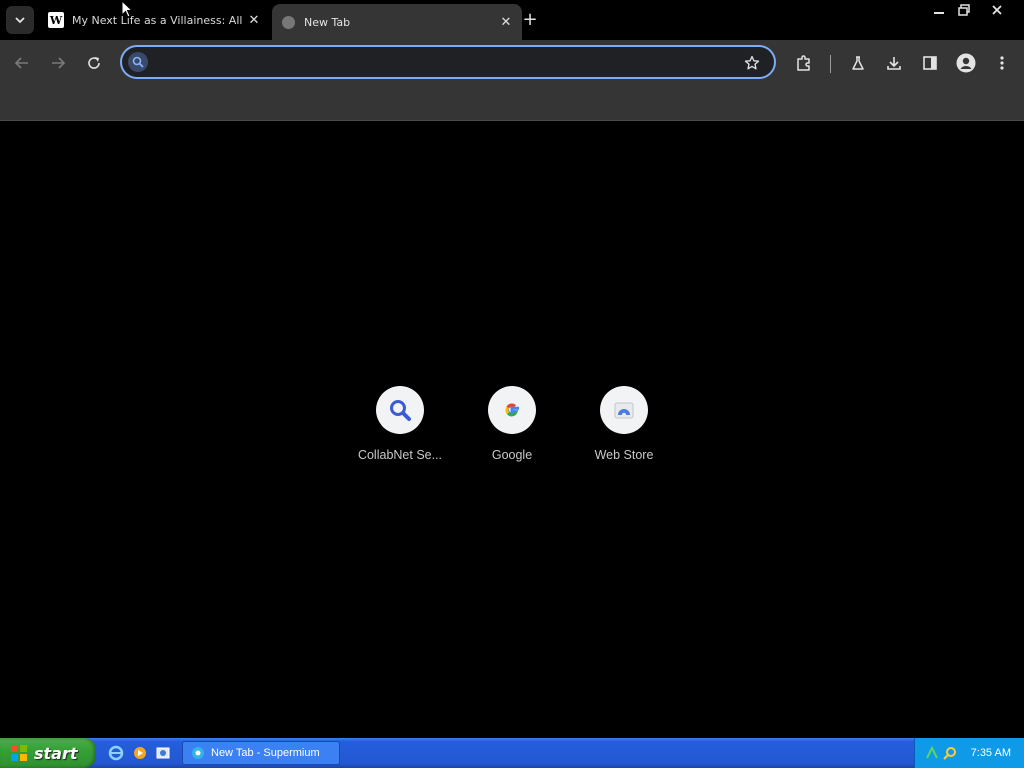 The image size is (1024, 768). I want to click on back-button, so click(22, 63).